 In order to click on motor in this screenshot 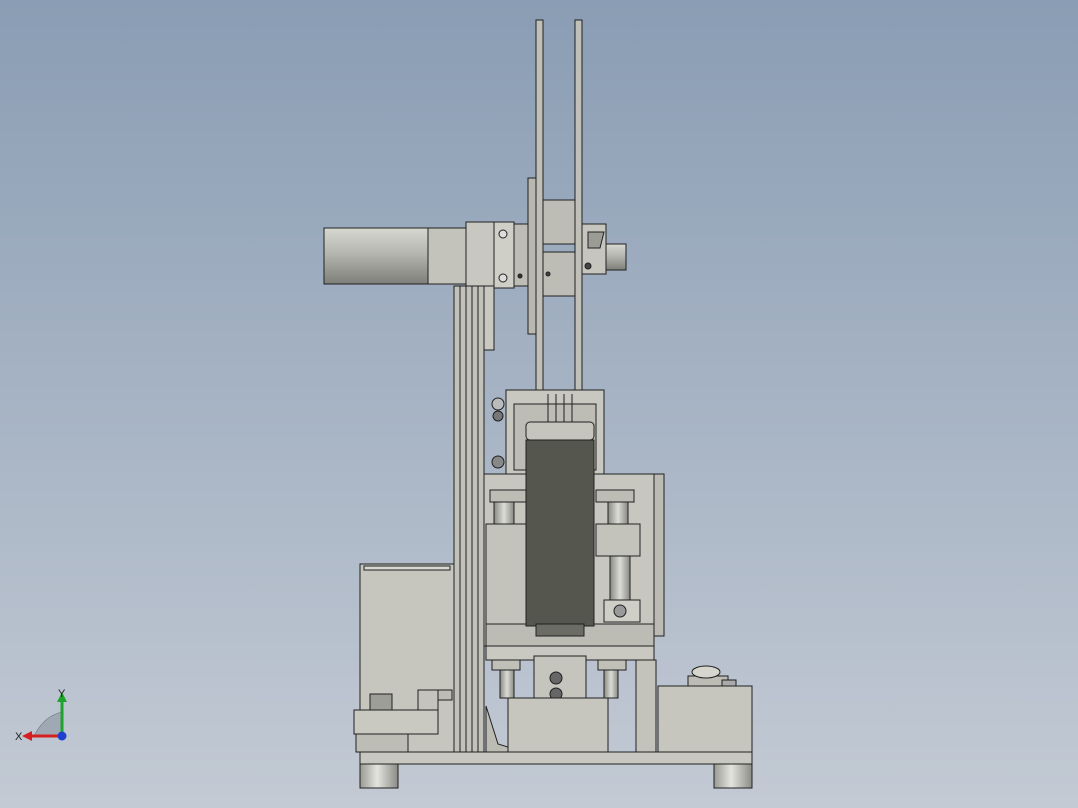, I will do `click(426, 255)`.